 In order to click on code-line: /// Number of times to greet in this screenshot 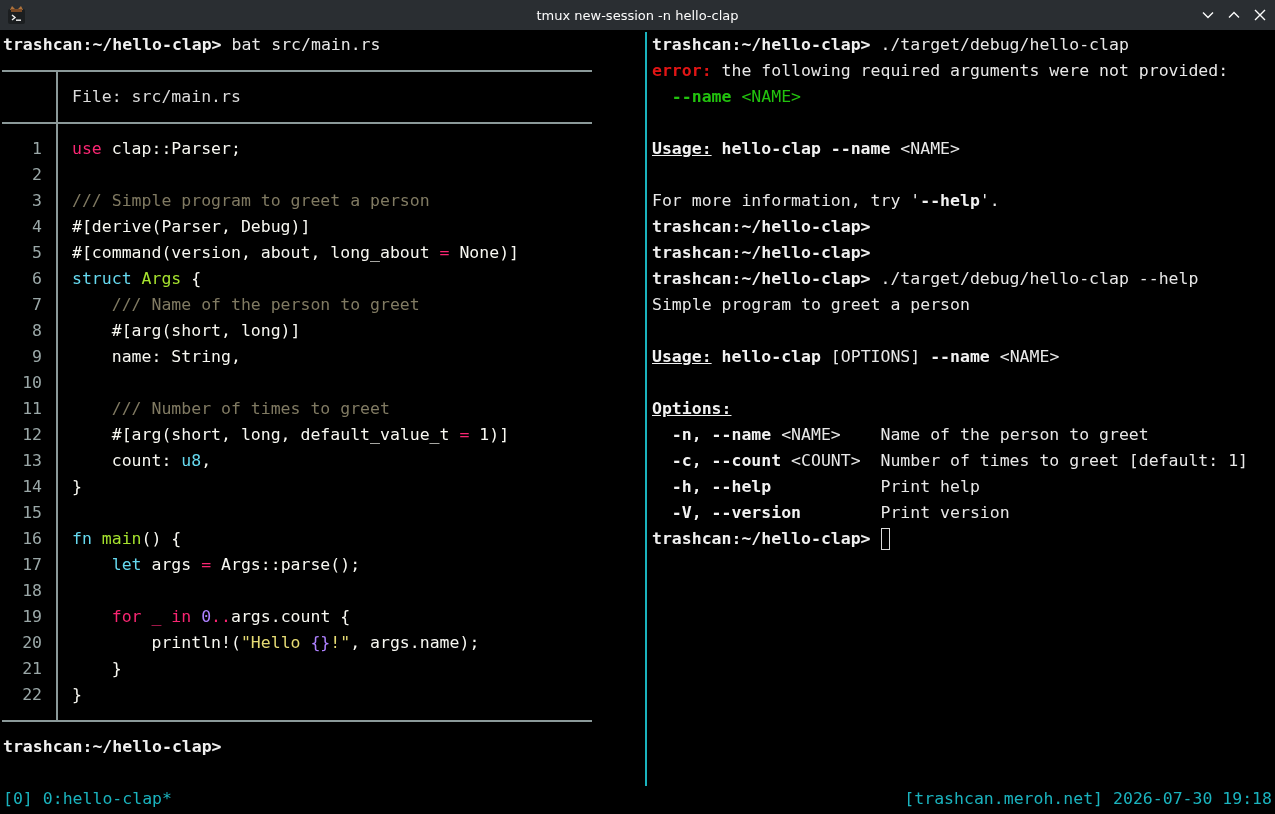, I will do `click(250, 409)`.